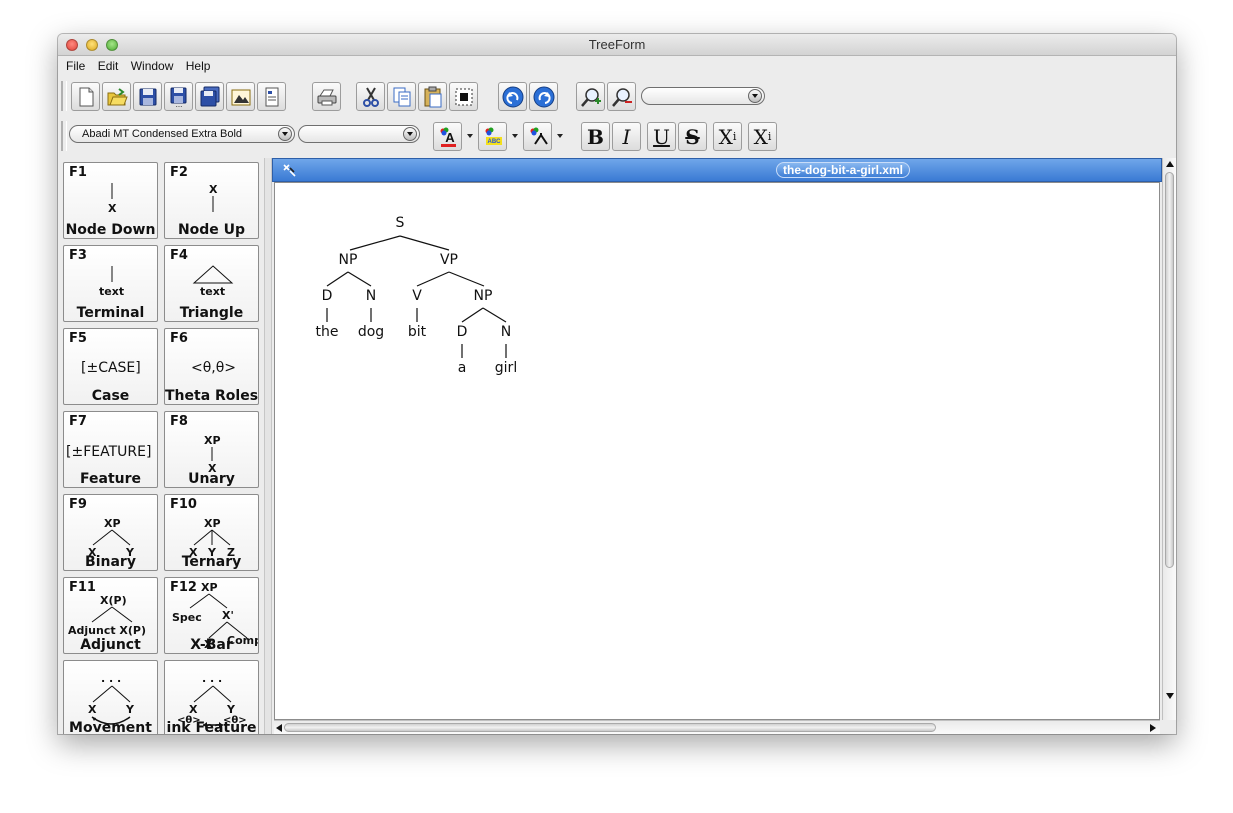 The width and height of the screenshot is (1233, 813). I want to click on new-file-icon, so click(86, 96).